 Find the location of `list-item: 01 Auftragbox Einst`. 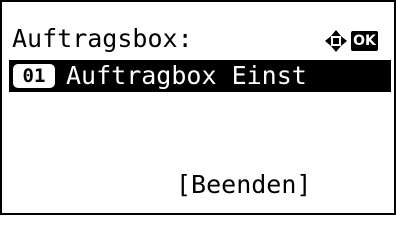

list-item: 01 Auftragbox Einst is located at coordinates (200, 76).